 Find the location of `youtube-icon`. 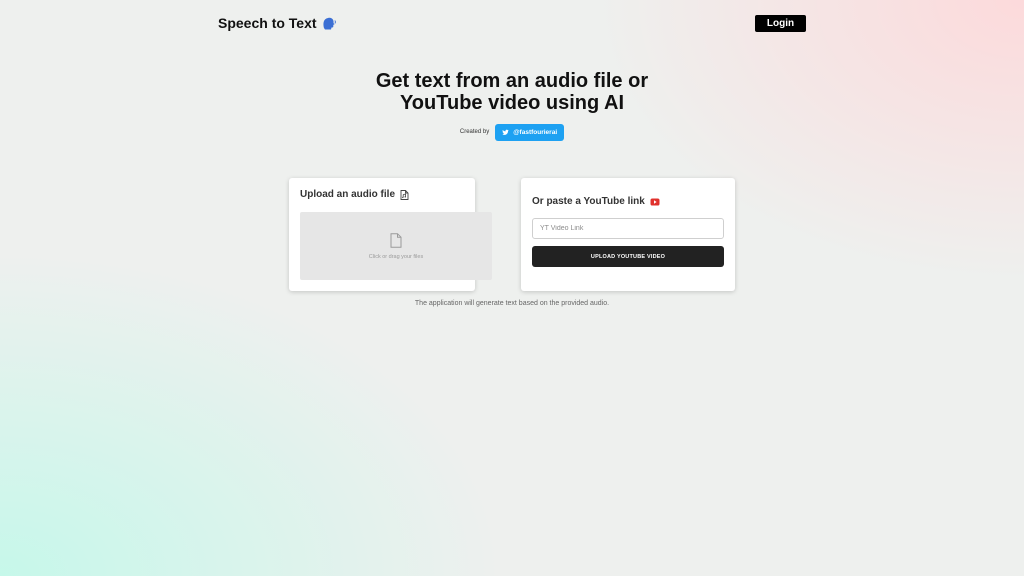

youtube-icon is located at coordinates (655, 201).